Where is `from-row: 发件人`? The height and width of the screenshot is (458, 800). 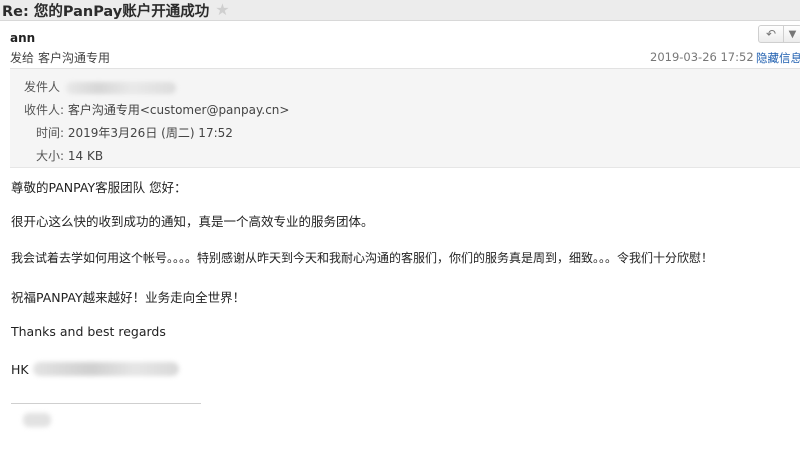
from-row: 发件人 is located at coordinates (100, 86).